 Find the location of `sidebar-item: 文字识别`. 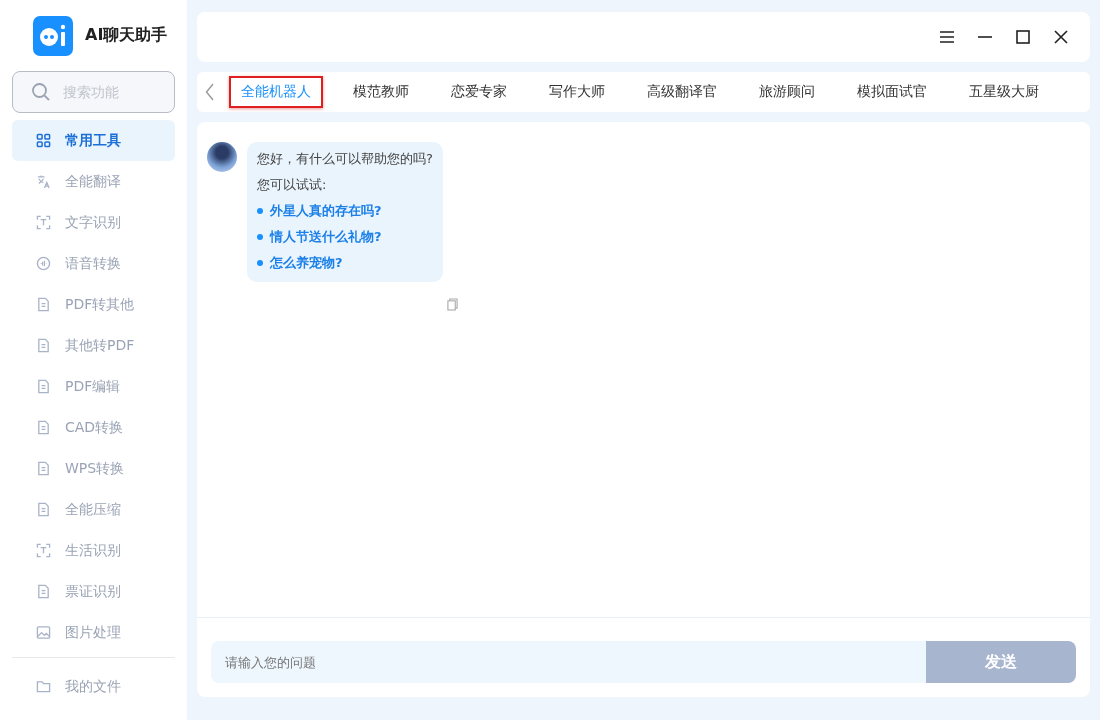

sidebar-item: 文字识别 is located at coordinates (93, 222).